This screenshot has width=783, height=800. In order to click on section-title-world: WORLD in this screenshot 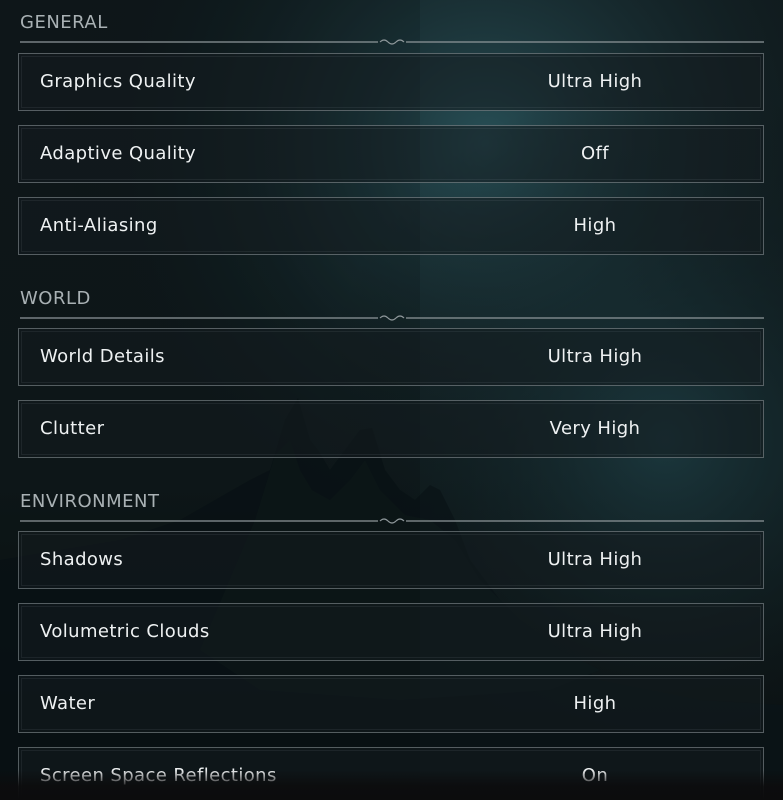, I will do `click(55, 298)`.